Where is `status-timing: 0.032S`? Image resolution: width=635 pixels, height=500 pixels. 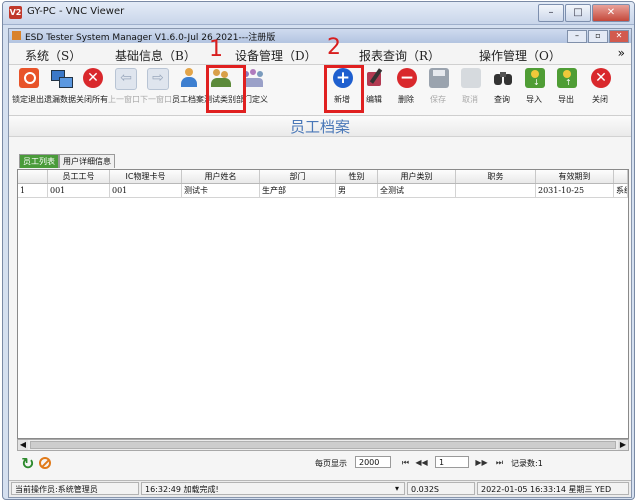
status-timing: 0.032S is located at coordinates (441, 488).